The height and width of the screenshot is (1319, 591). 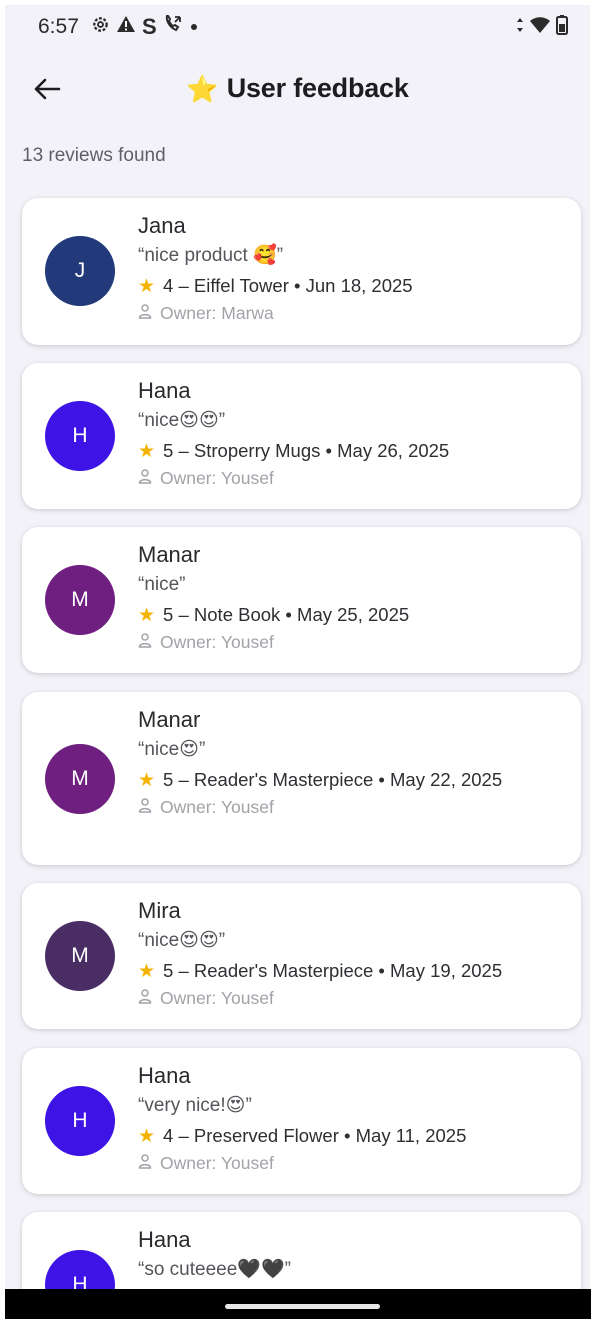 I want to click on s-app-icon: S, so click(x=149, y=26).